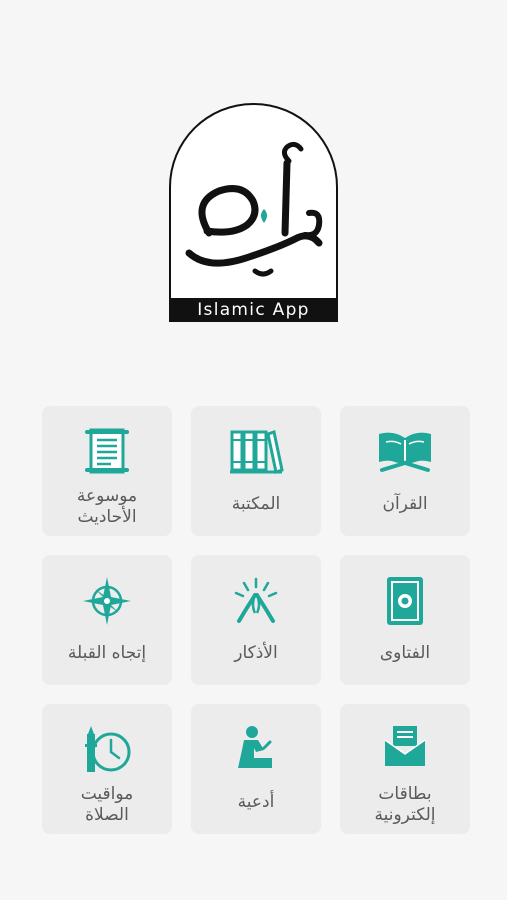  Describe the element at coordinates (107, 601) in the screenshot. I see `compass-icon` at that location.